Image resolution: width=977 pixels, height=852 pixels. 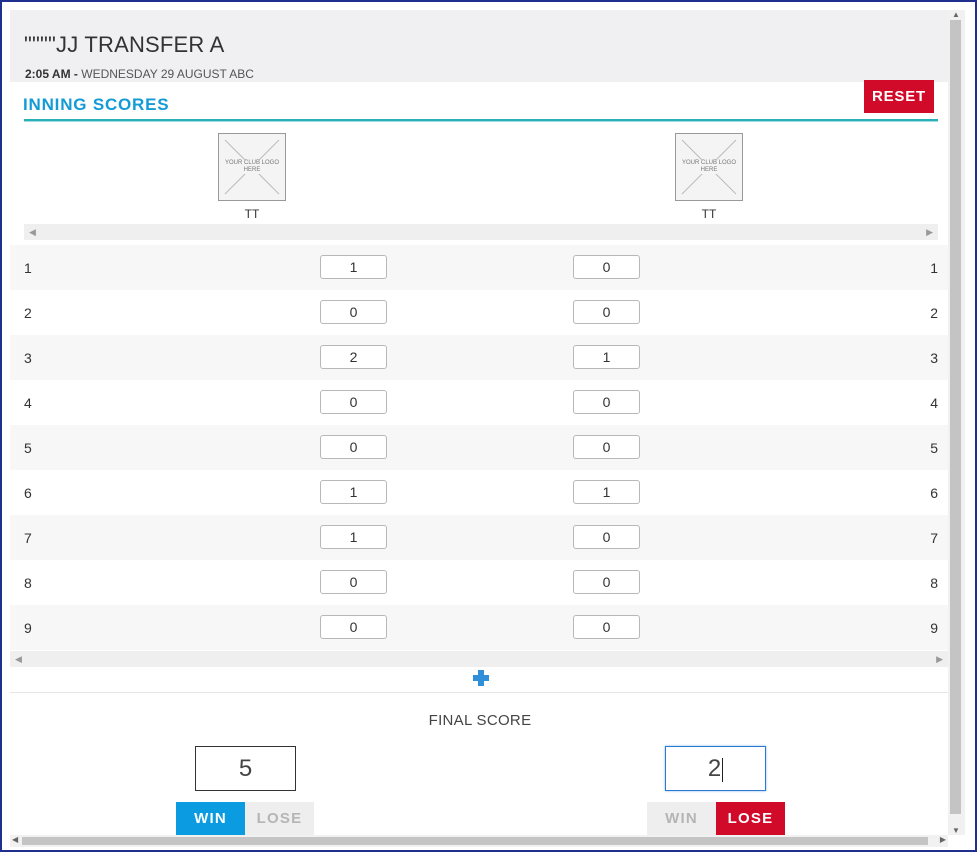 What do you see at coordinates (750, 819) in the screenshot?
I see `team-b-lose-button: LOSE` at bounding box center [750, 819].